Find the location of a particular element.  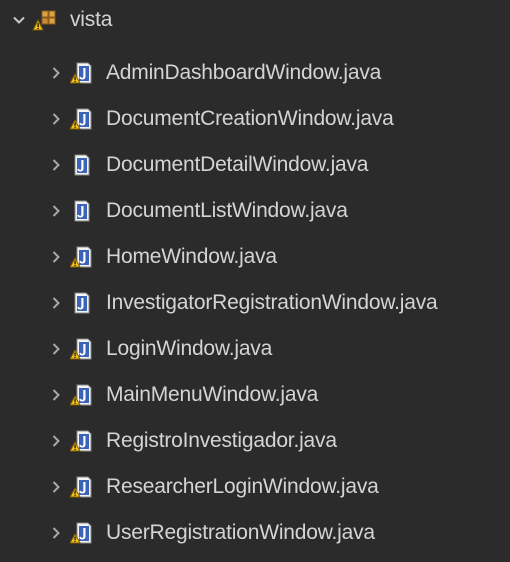

file-label: DocumentCreationWindow.java is located at coordinates (250, 118).